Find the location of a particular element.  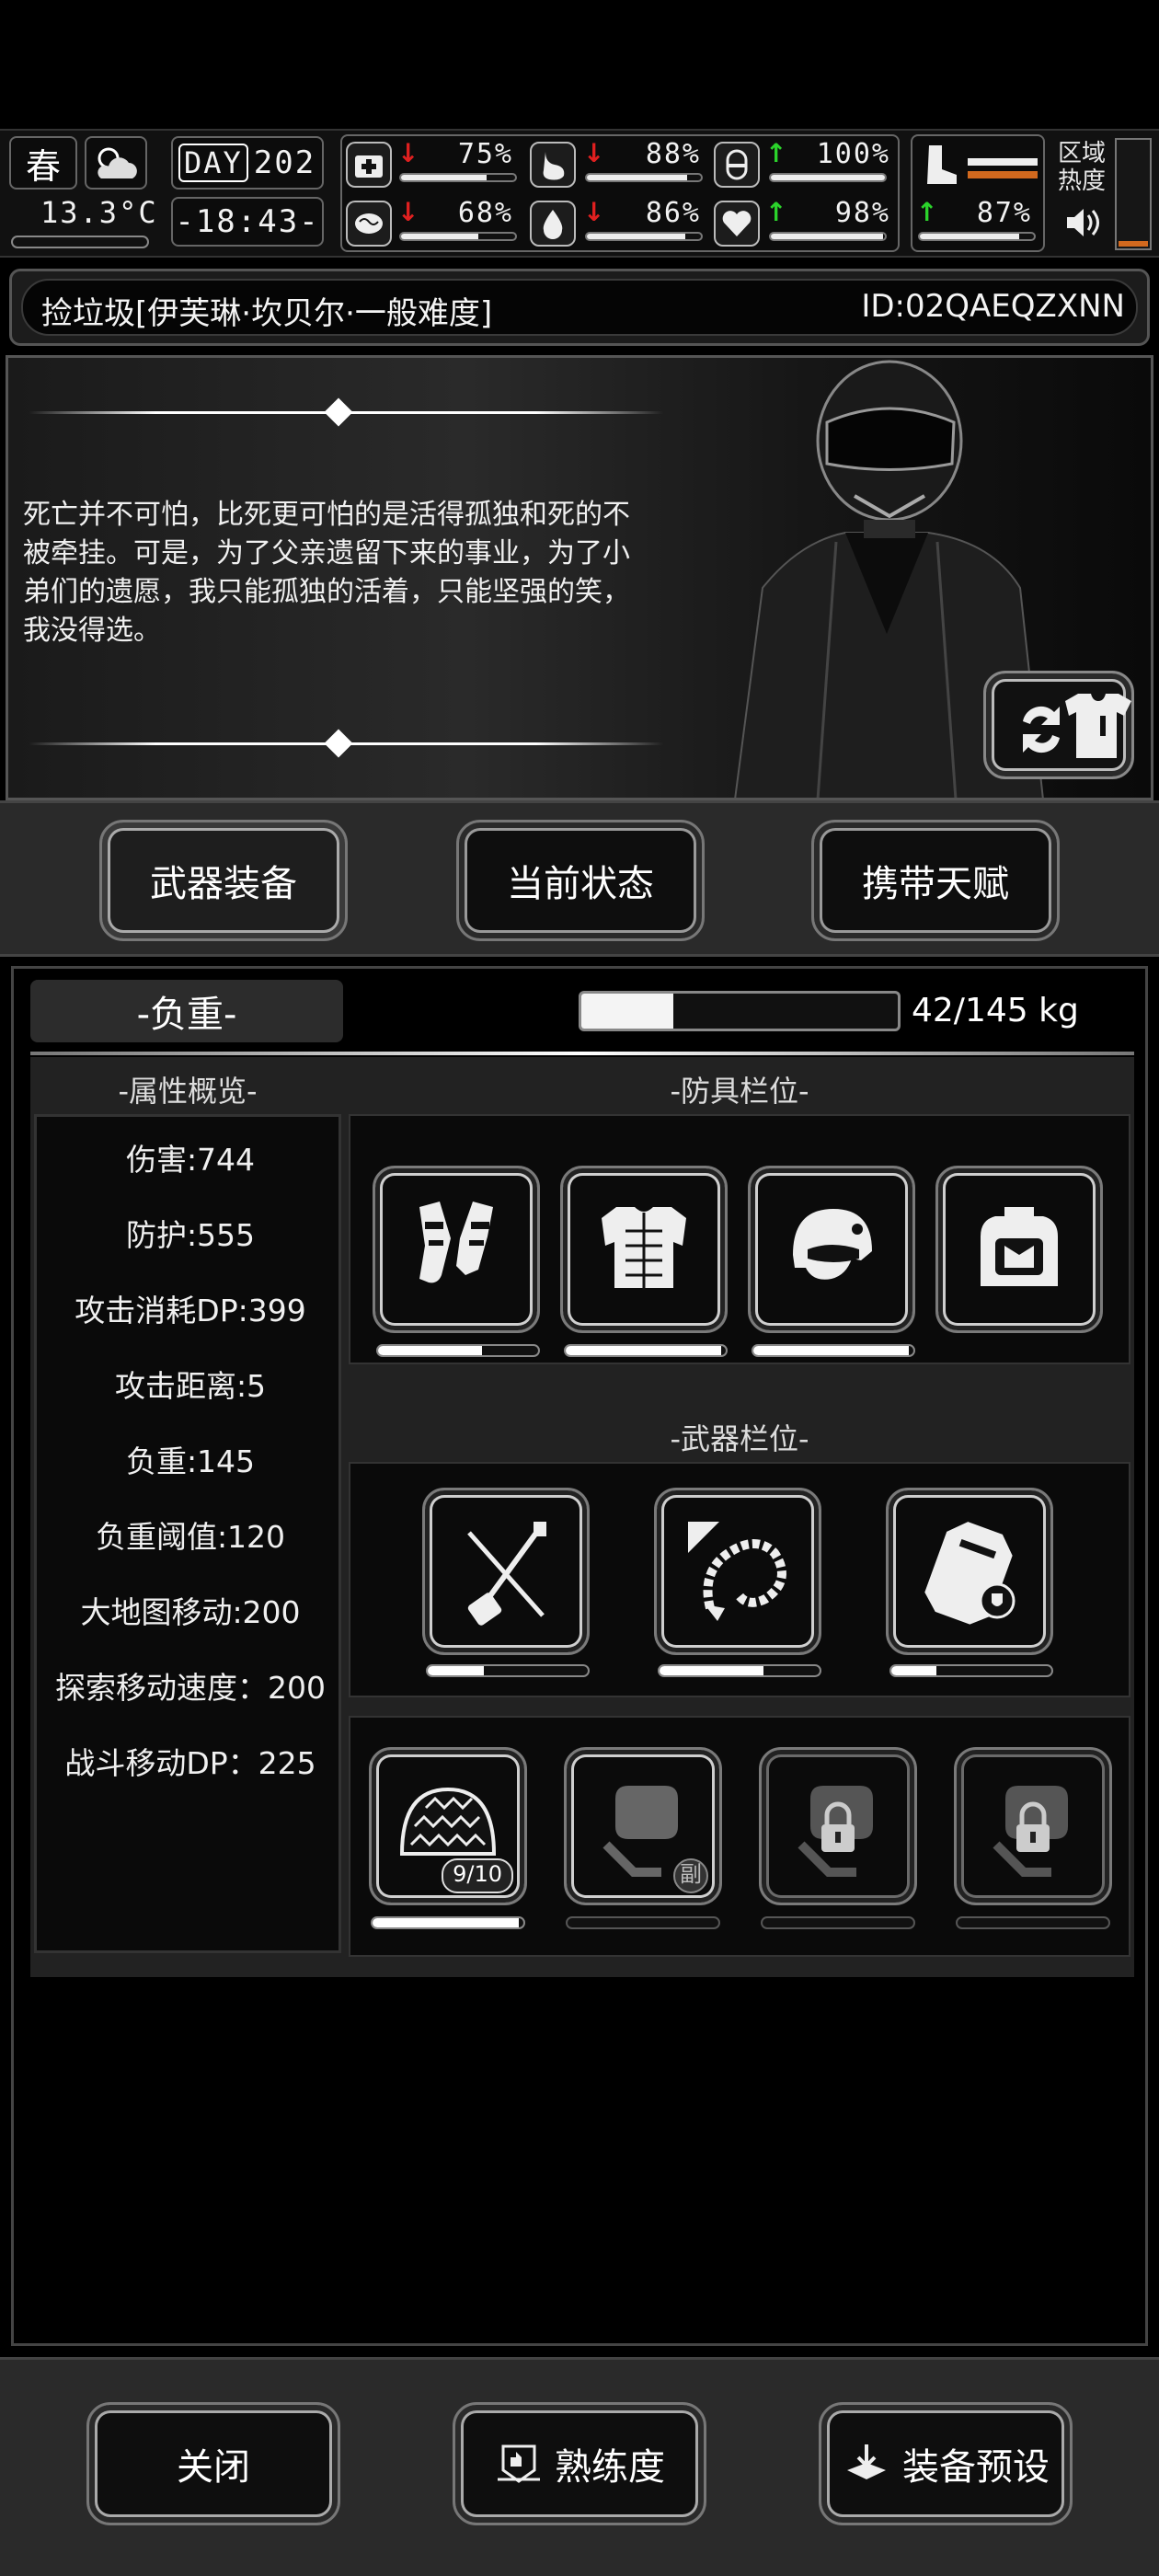

boot-icon is located at coordinates (941, 165).